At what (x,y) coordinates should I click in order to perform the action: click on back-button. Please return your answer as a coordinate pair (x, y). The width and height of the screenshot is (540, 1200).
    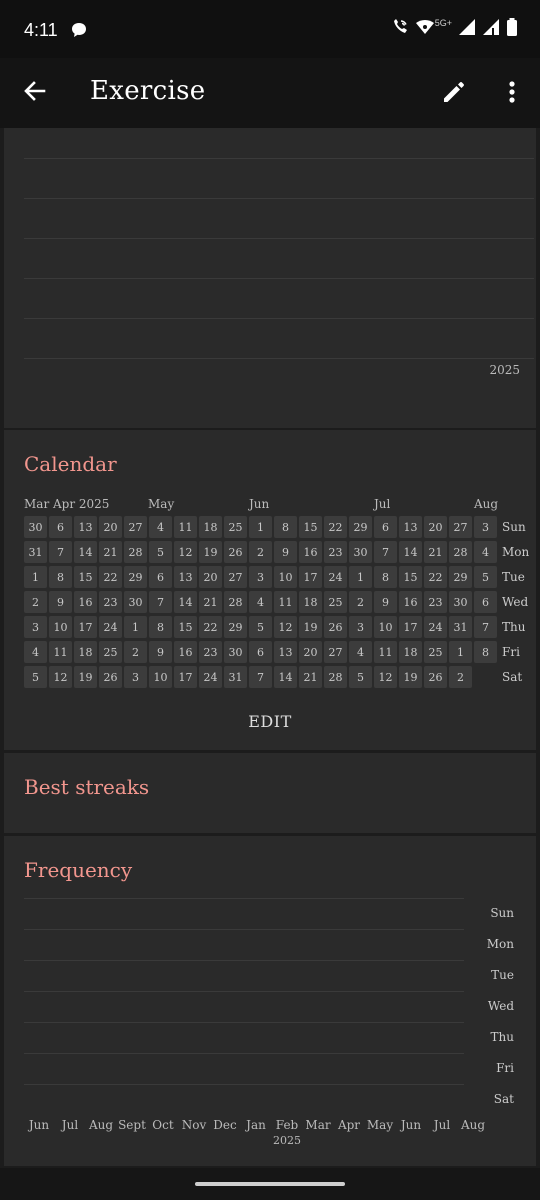
    Looking at the image, I should click on (35, 93).